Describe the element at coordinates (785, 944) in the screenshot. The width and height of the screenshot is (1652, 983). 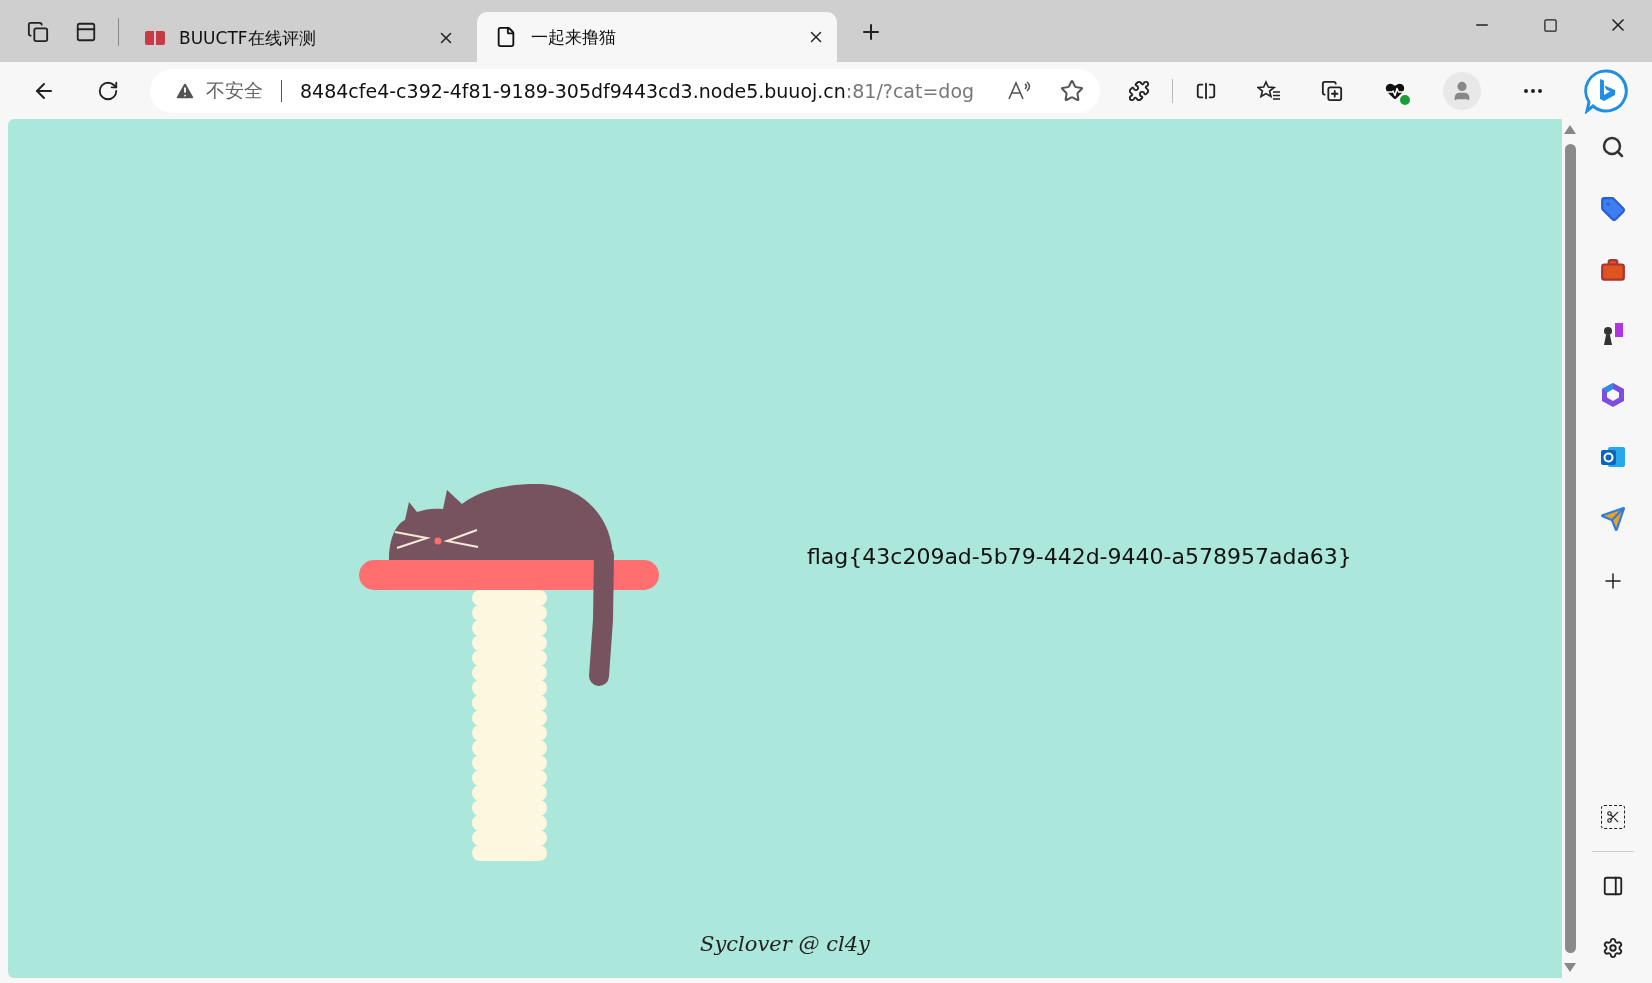
I see `footer-credit: Syclover @ cl4y` at that location.